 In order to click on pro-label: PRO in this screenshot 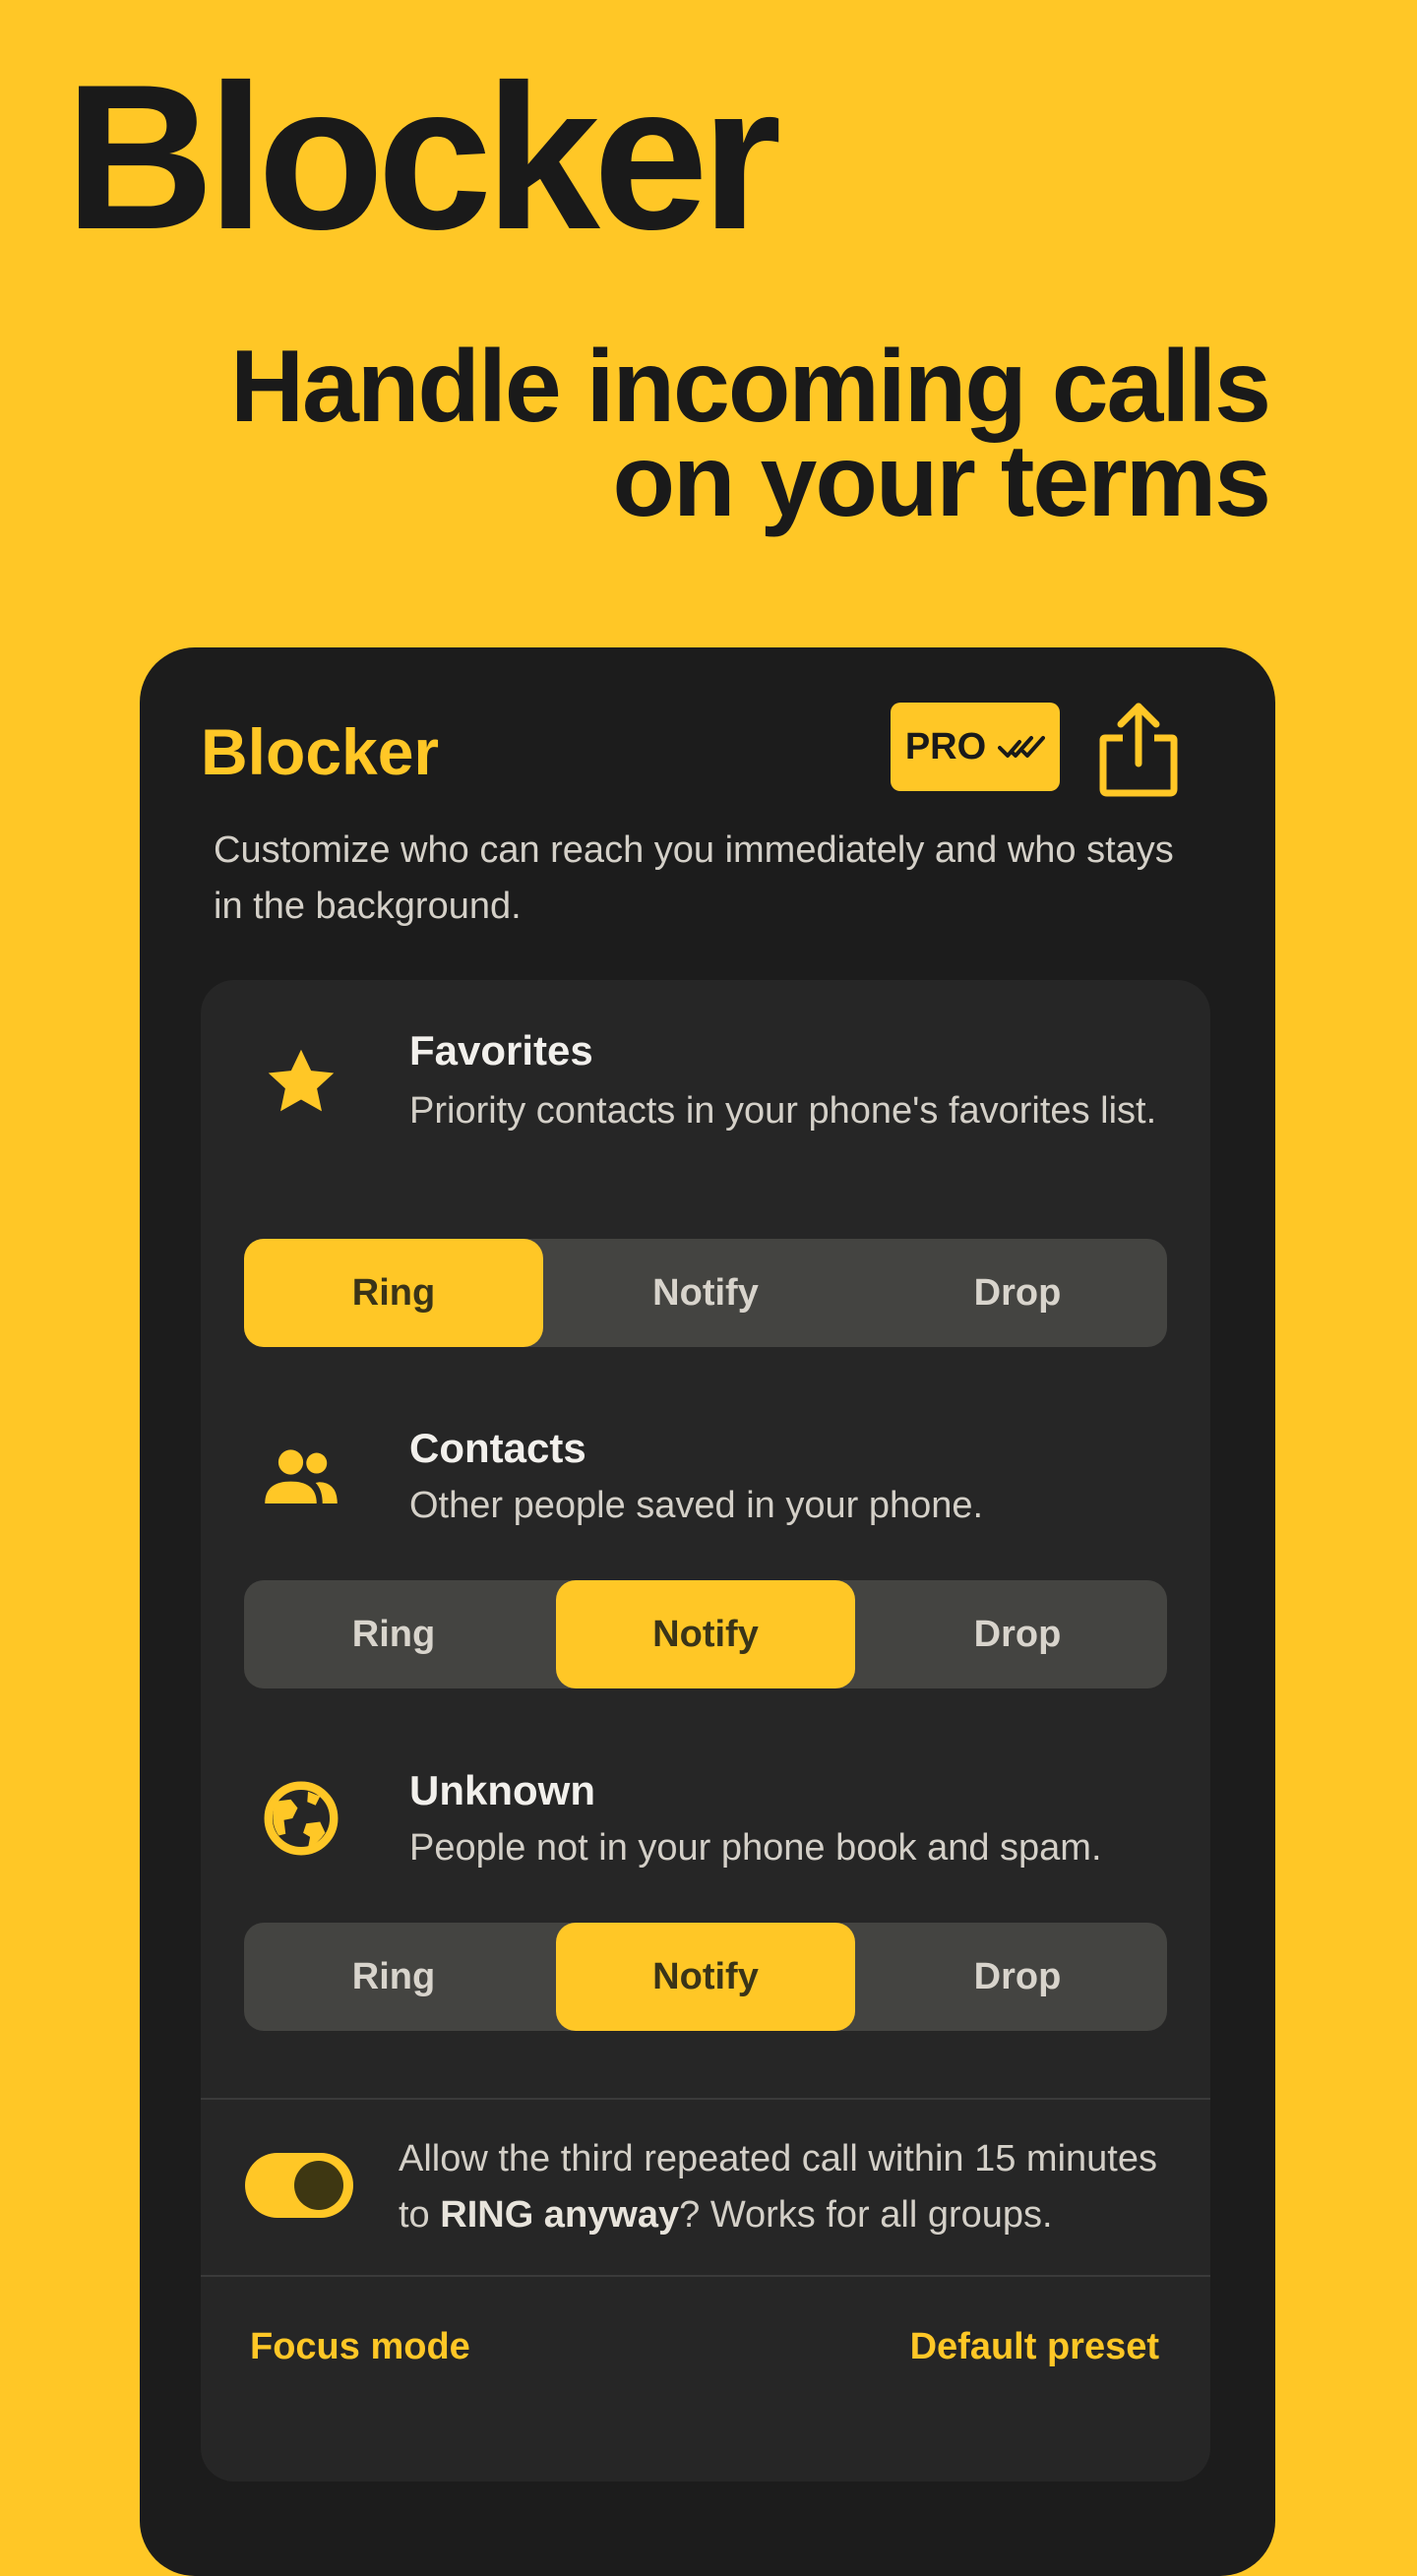, I will do `click(945, 746)`.